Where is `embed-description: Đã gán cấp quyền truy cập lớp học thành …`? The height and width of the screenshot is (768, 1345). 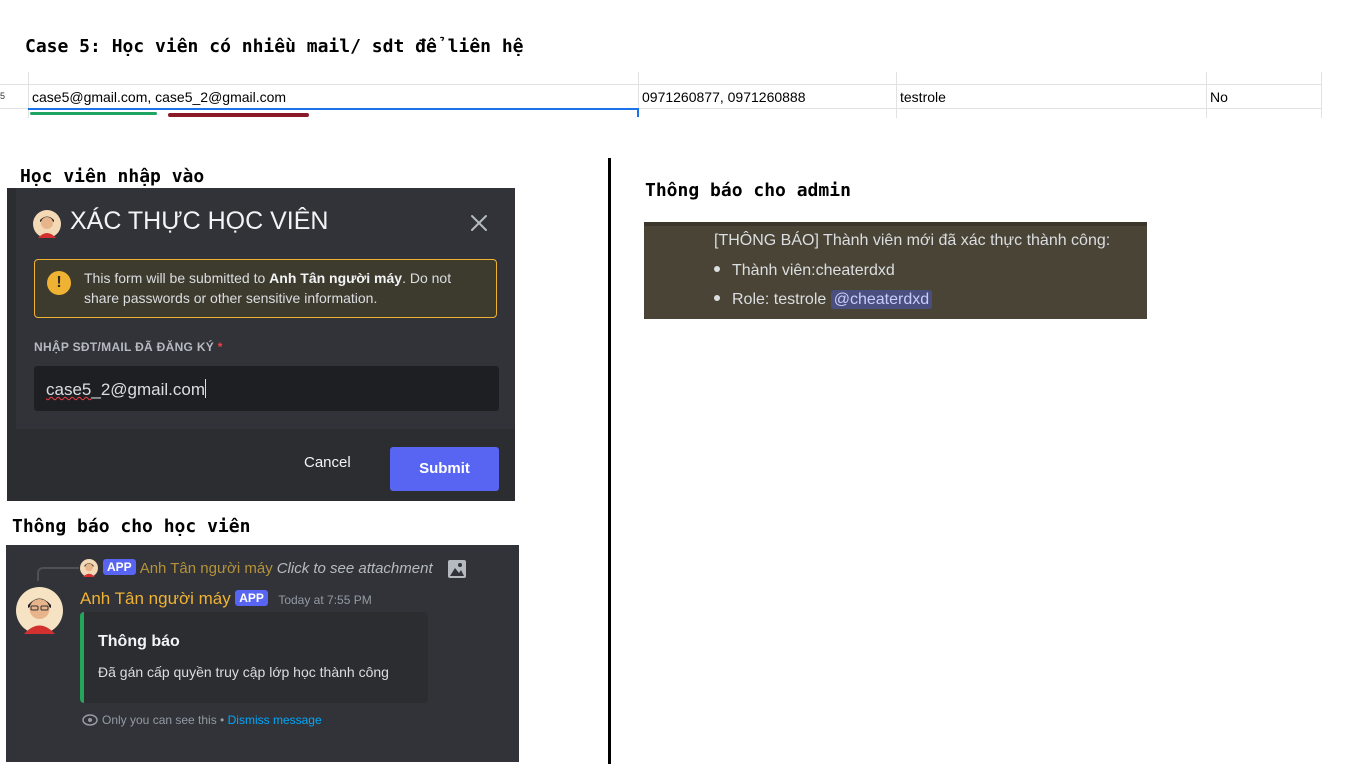
embed-description: Đã gán cấp quyền truy cập lớp học thành … is located at coordinates (243, 672).